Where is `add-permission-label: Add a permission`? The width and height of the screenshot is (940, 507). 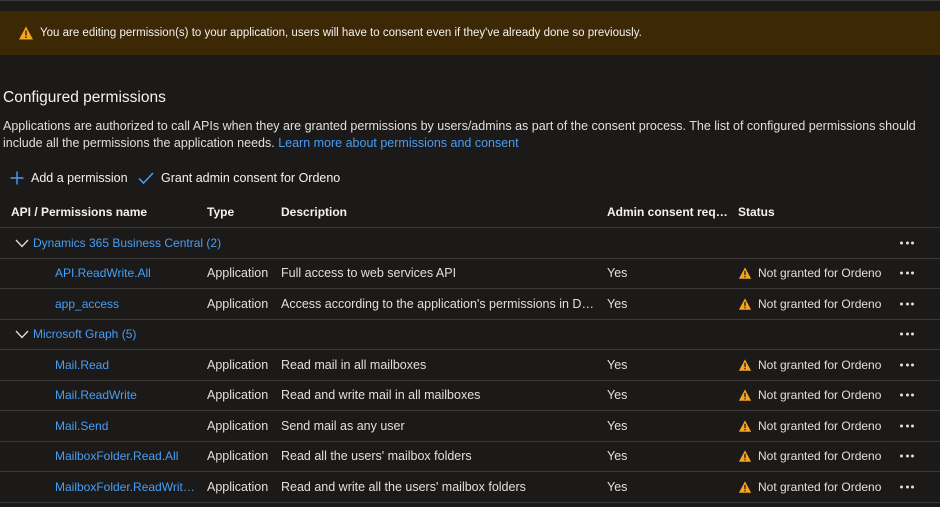
add-permission-label: Add a permission is located at coordinates (79, 178).